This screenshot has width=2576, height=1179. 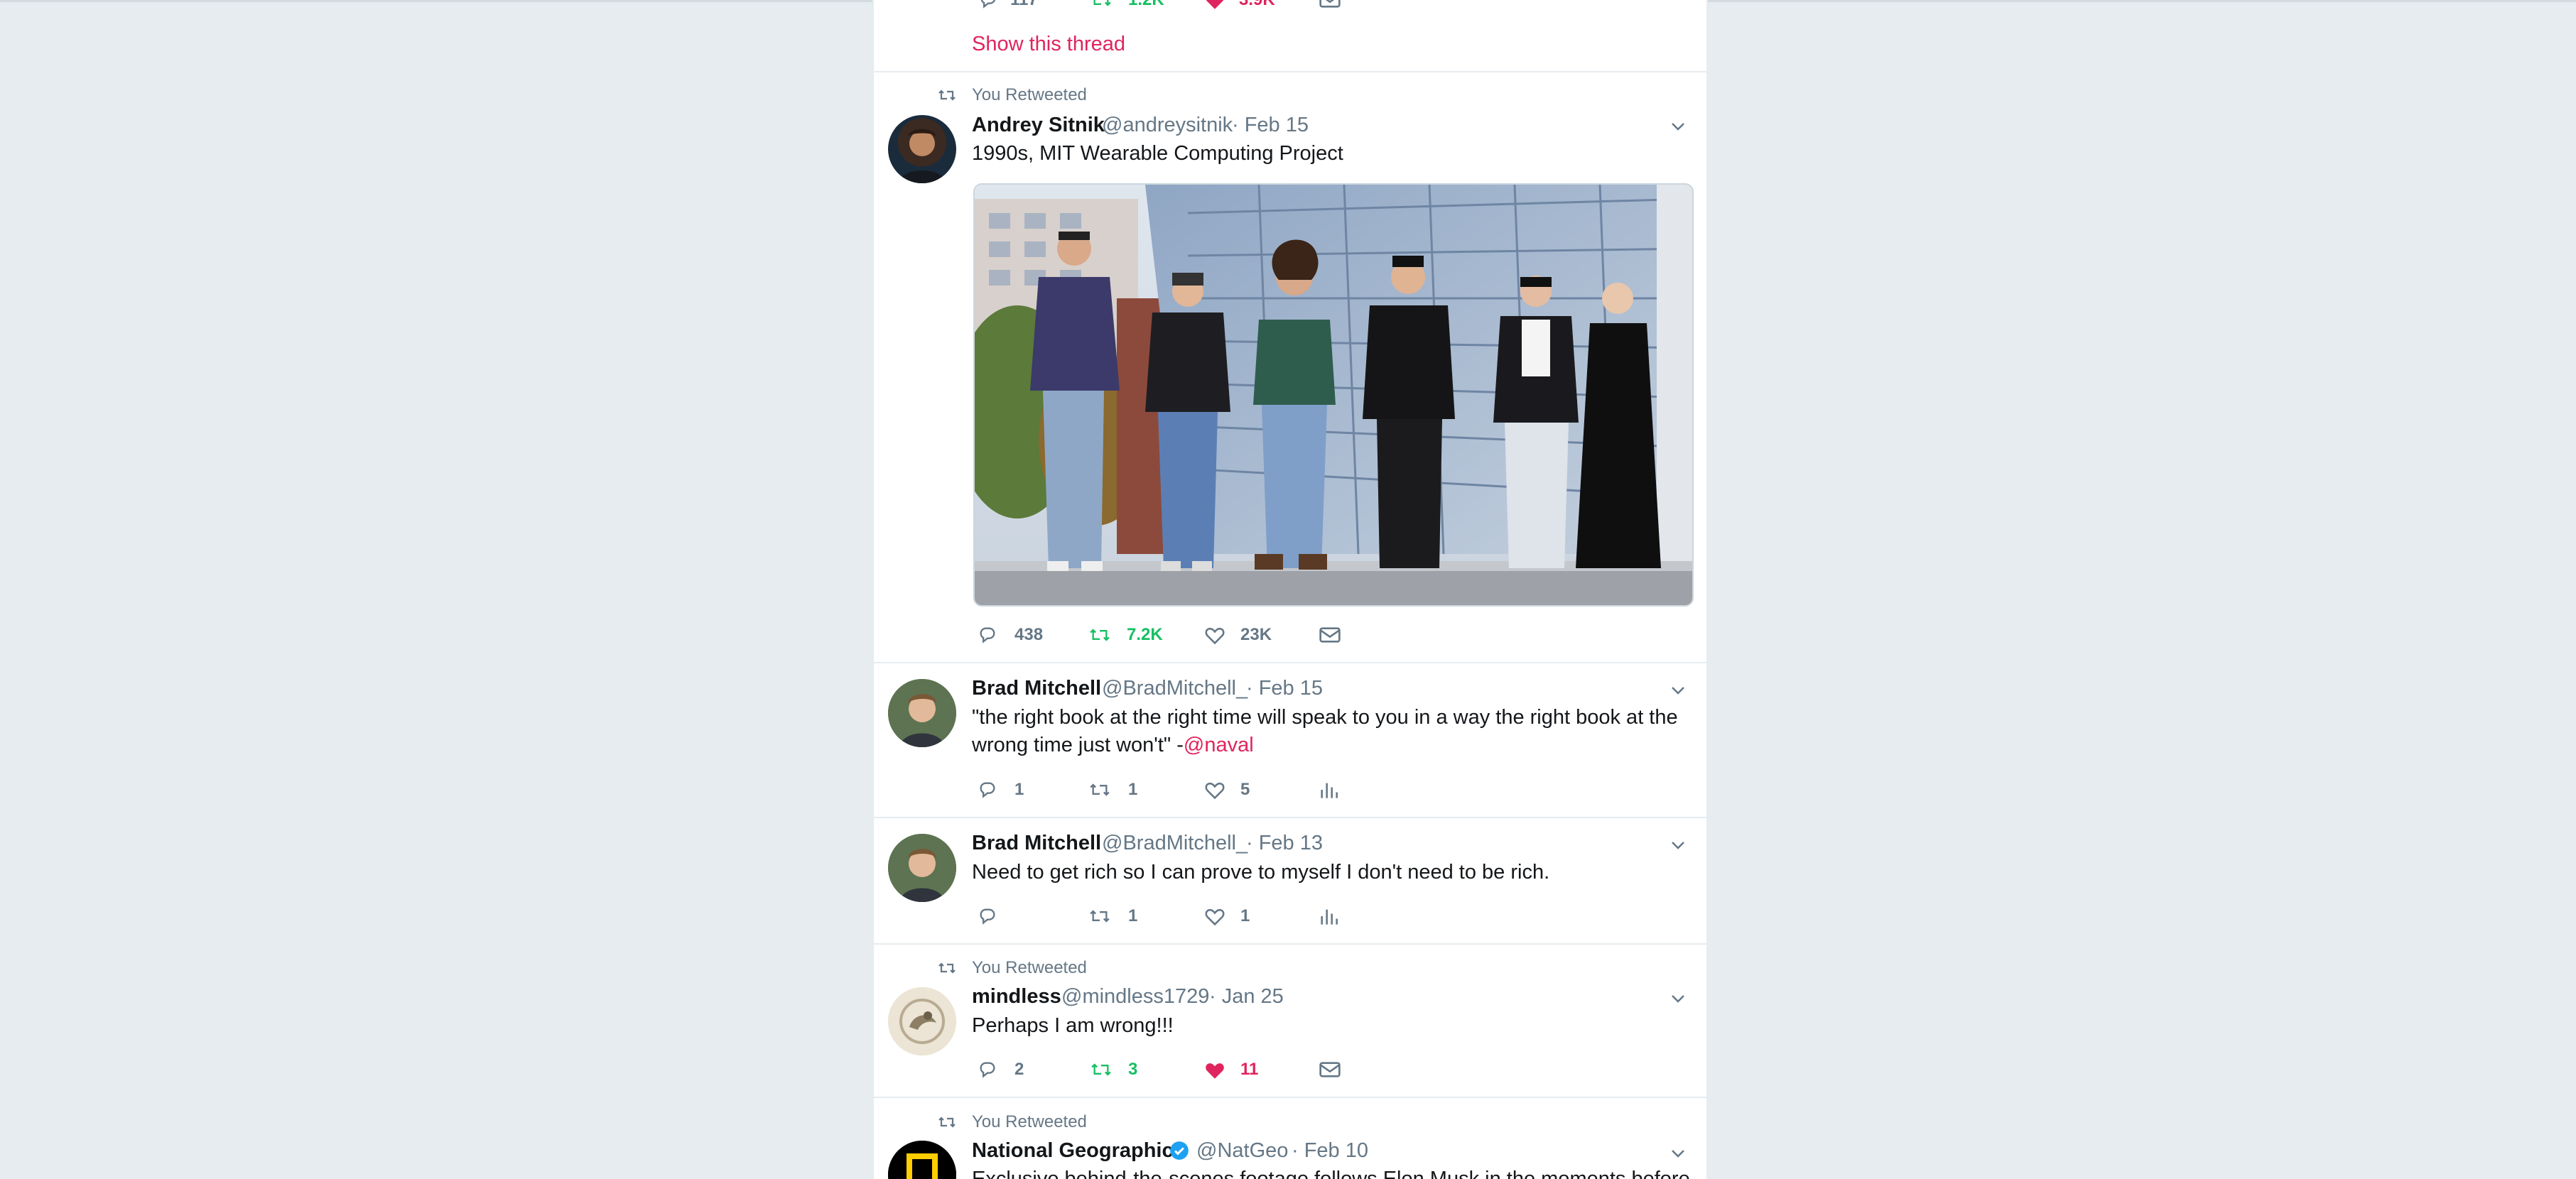 What do you see at coordinates (1029, 634) in the screenshot?
I see `reply-count: 438` at bounding box center [1029, 634].